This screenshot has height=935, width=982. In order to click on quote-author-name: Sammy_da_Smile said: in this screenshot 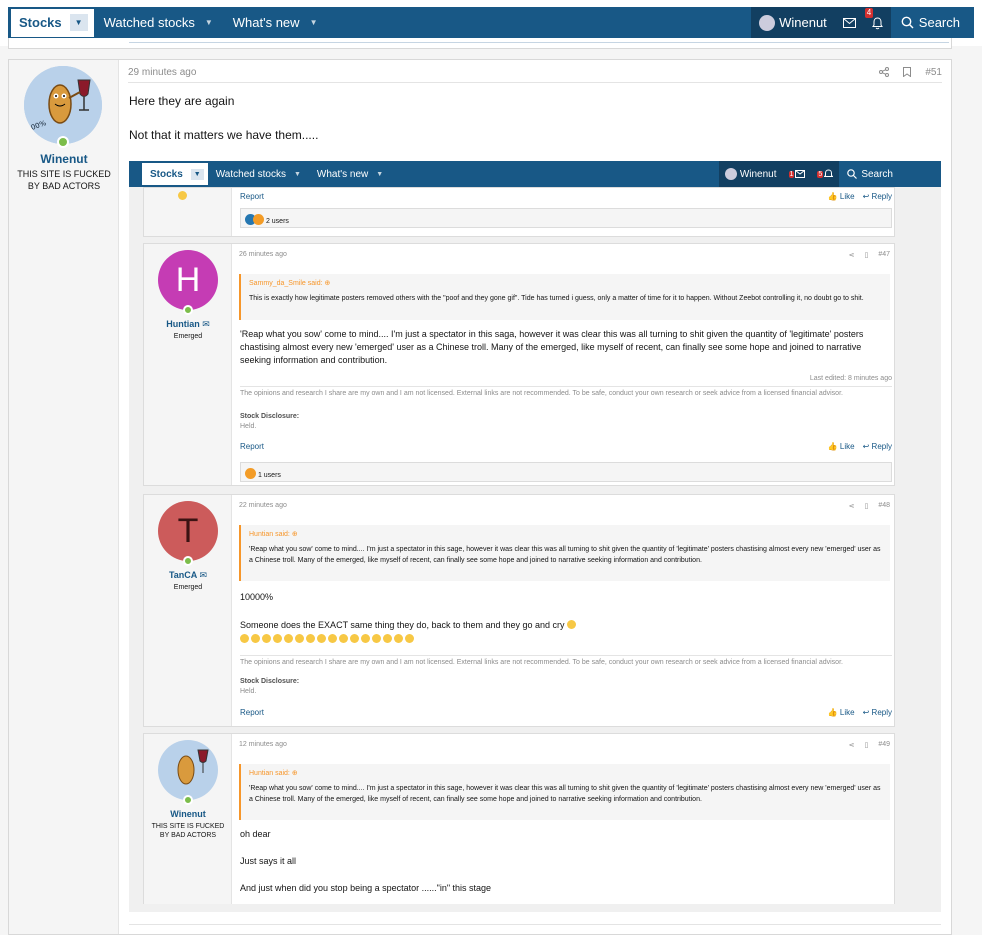, I will do `click(286, 283)`.